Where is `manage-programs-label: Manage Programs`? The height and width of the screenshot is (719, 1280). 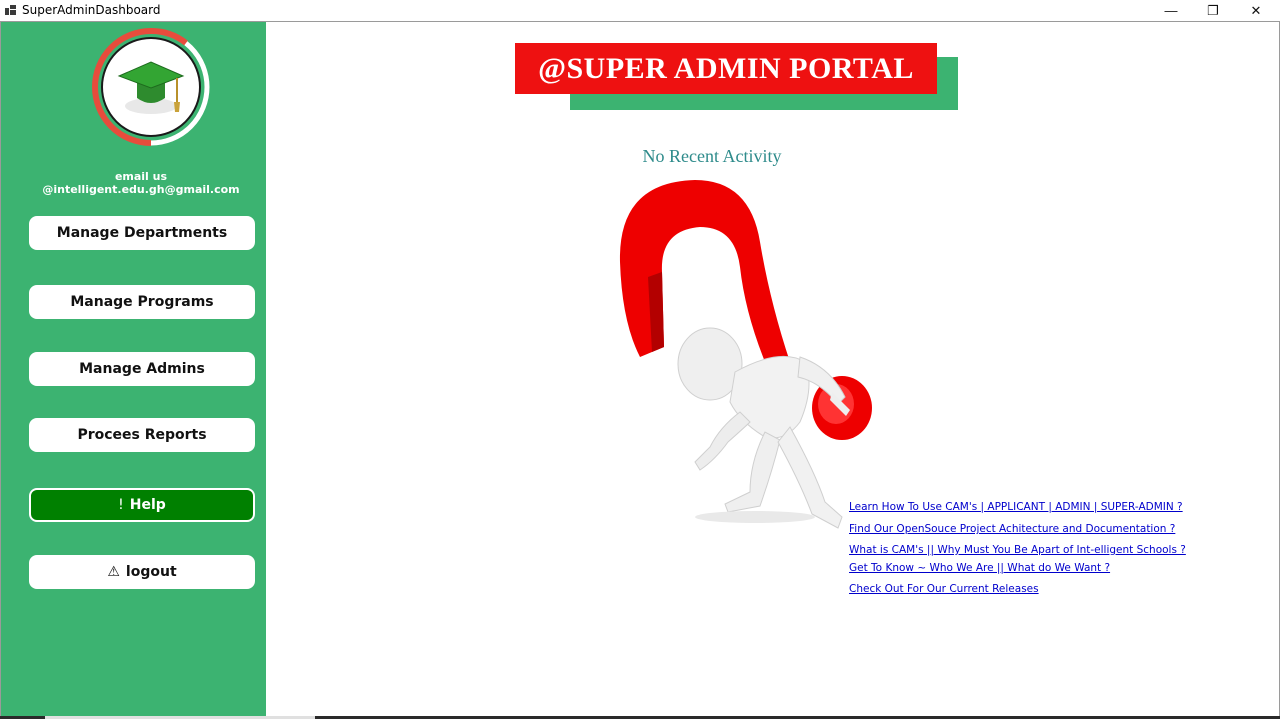 manage-programs-label: Manage Programs is located at coordinates (142, 302).